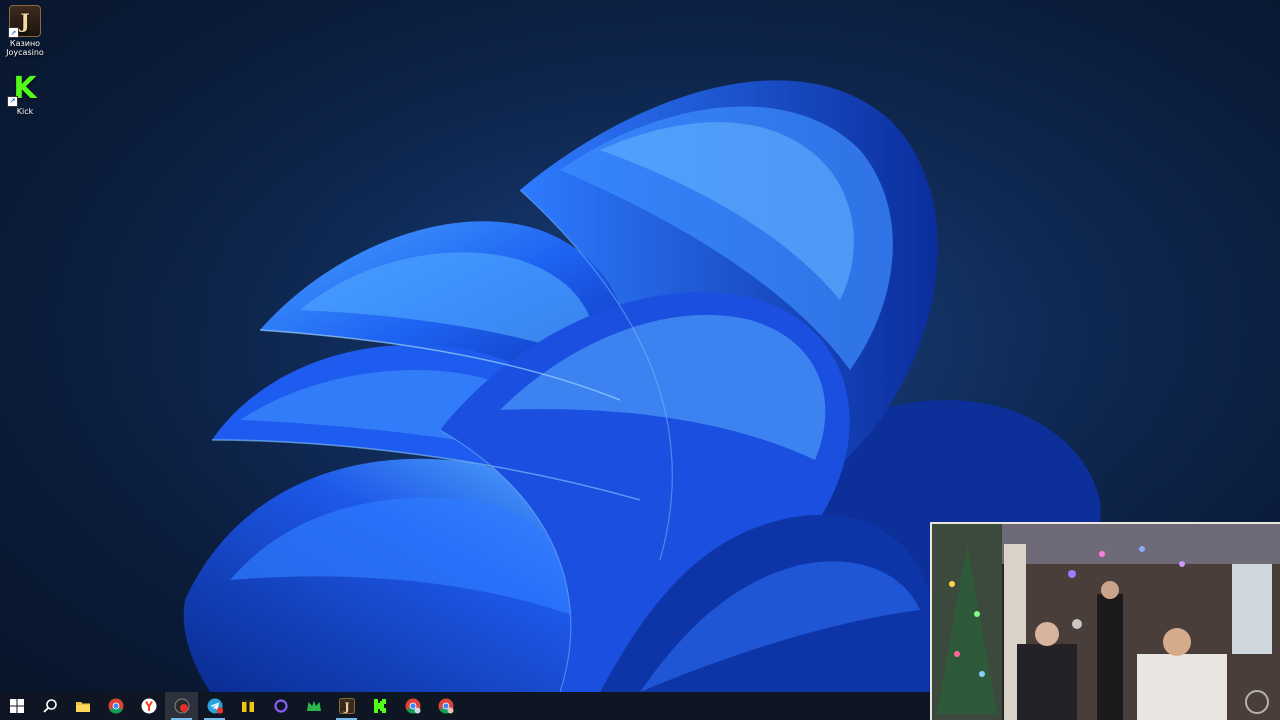 The image size is (1280, 720). I want to click on taskbar-file-explorer, so click(82, 706).